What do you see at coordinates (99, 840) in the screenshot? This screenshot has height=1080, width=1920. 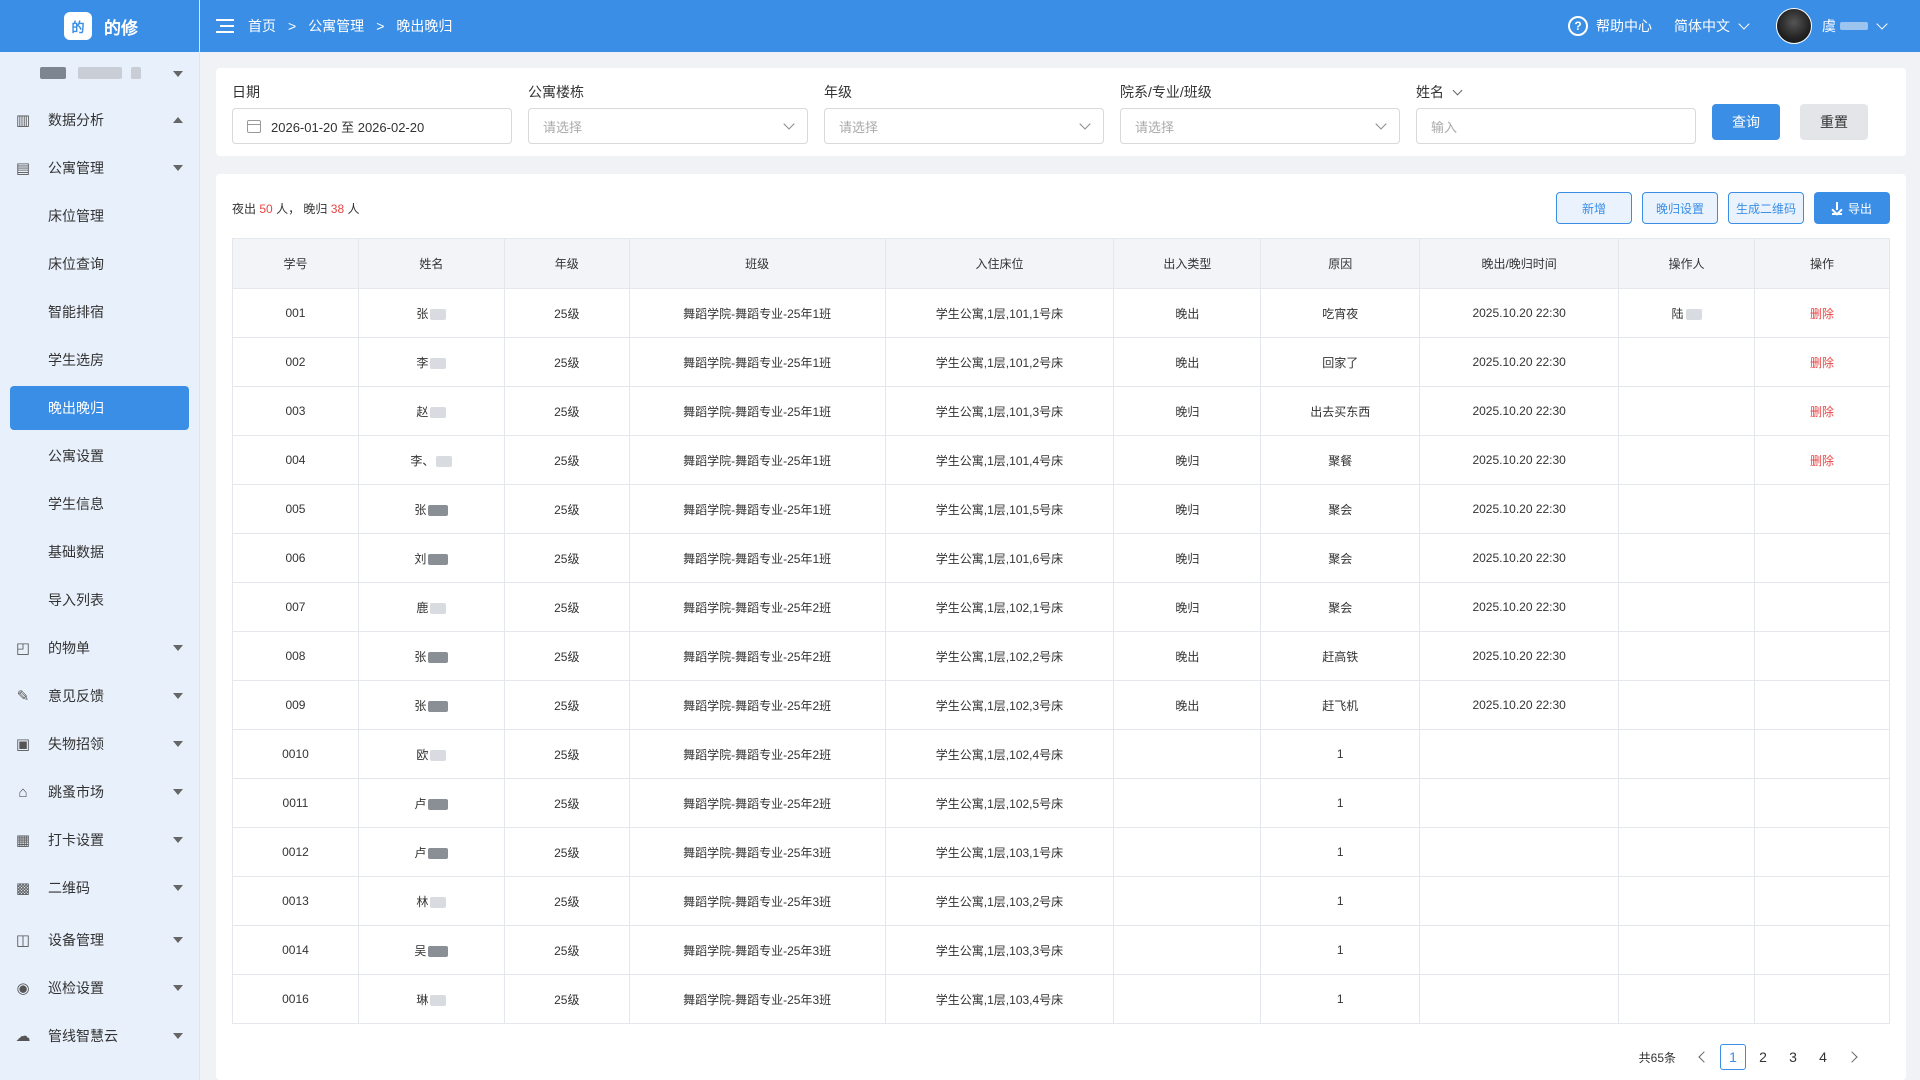 I see `sidebar-item-6: ▦ 打卡设置` at bounding box center [99, 840].